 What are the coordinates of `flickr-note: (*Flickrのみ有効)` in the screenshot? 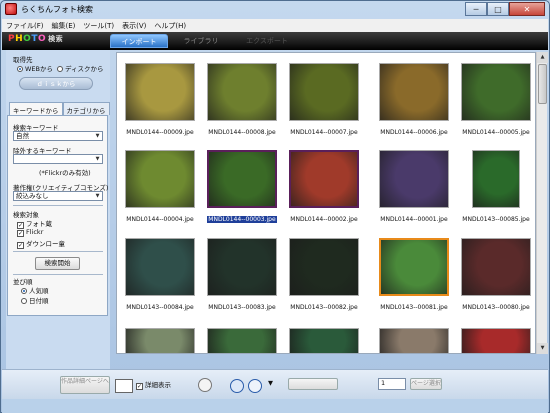 It's located at (65, 173).